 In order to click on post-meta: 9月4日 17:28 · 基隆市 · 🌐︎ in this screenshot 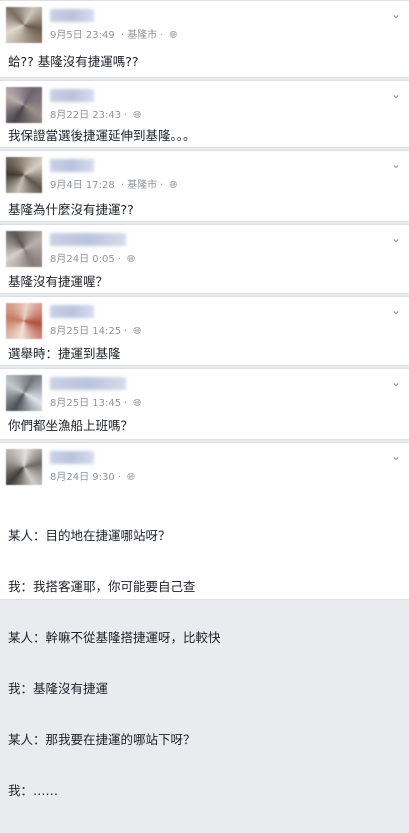, I will do `click(113, 183)`.